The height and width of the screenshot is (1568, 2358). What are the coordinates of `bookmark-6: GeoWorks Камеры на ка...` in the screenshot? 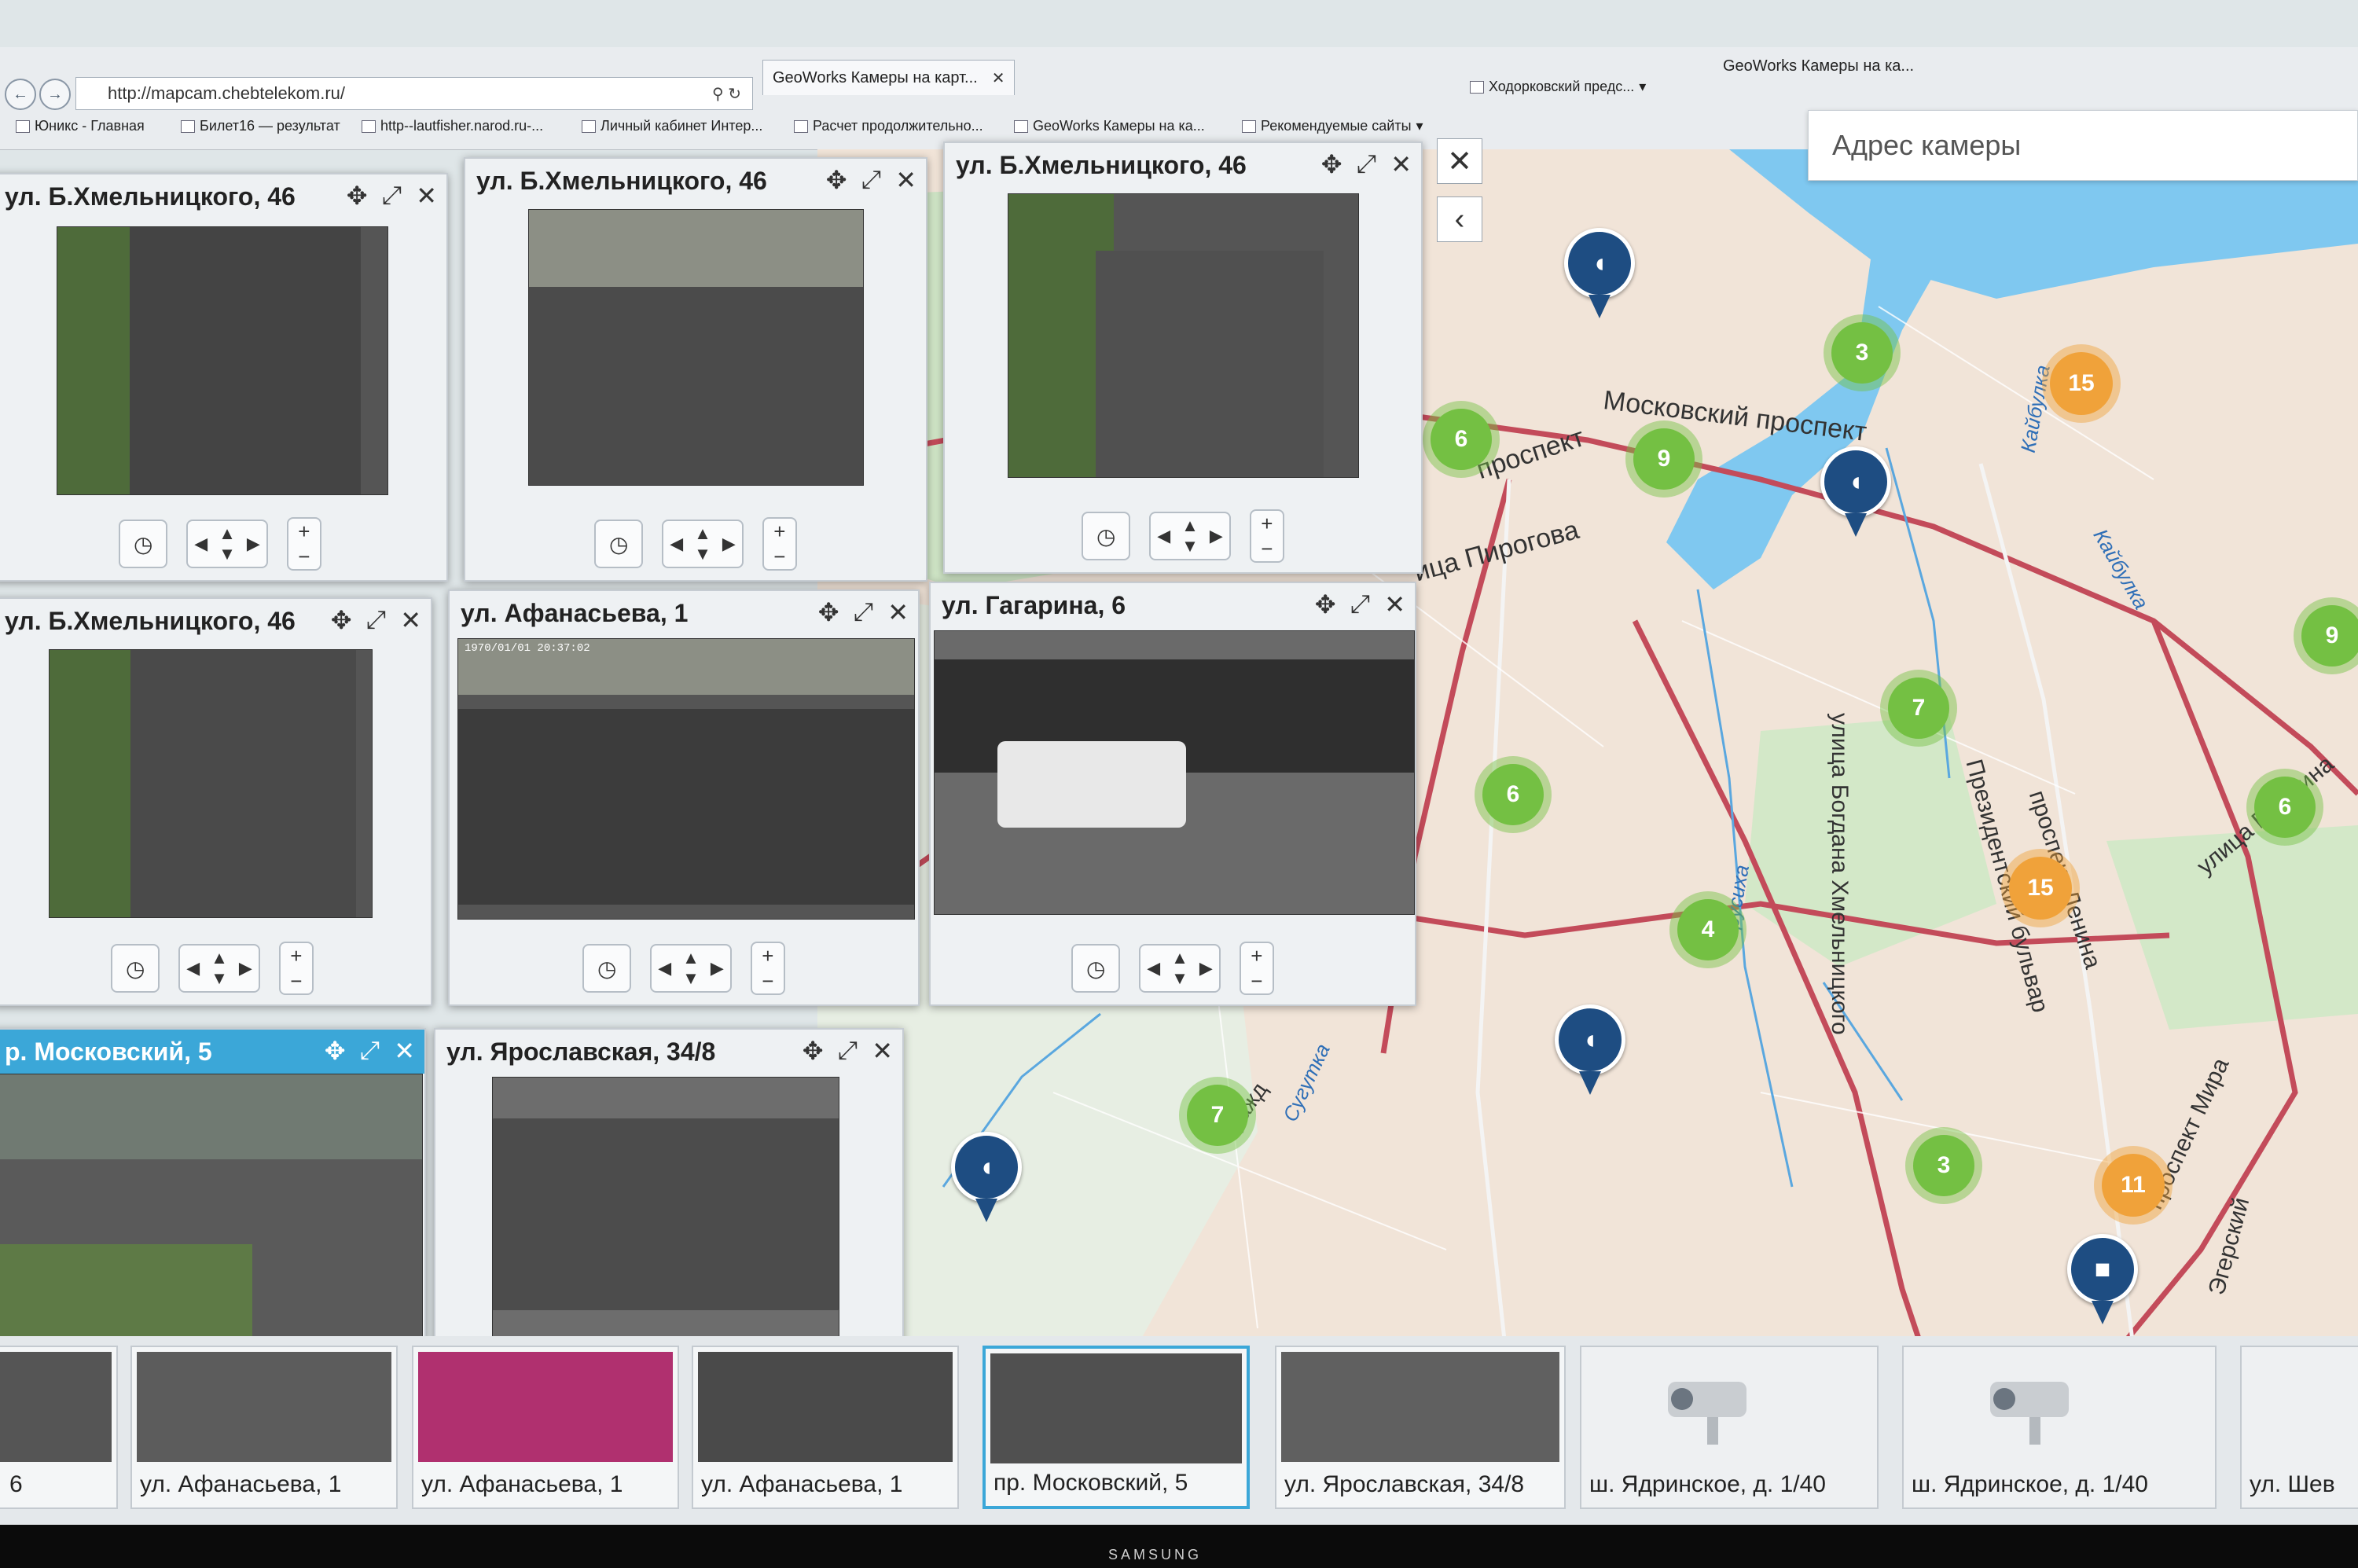 It's located at (1110, 126).